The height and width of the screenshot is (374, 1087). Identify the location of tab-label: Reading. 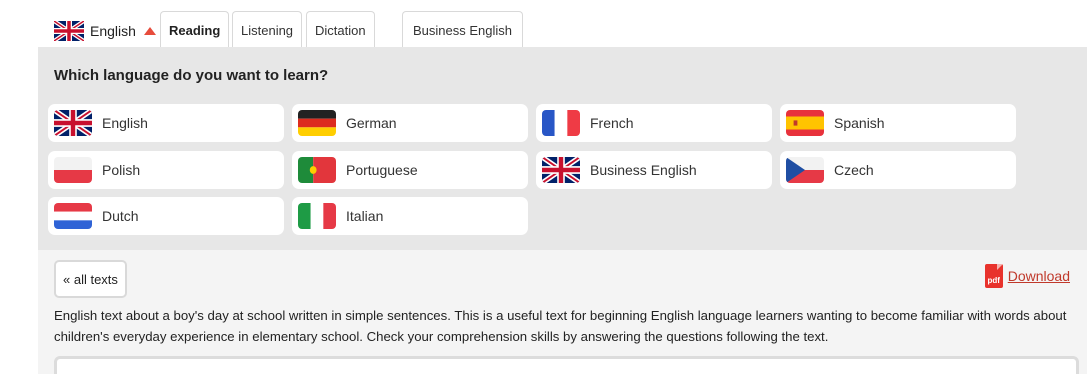
(195, 30).